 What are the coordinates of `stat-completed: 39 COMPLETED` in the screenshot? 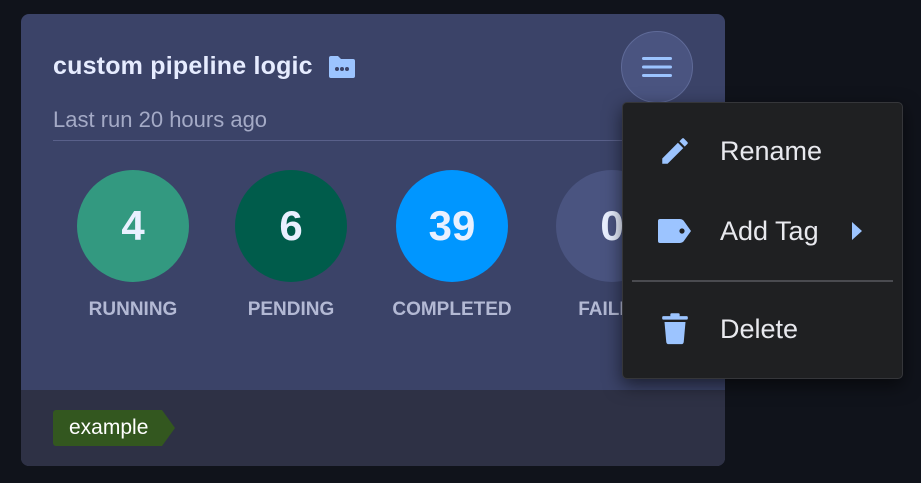 It's located at (452, 245).